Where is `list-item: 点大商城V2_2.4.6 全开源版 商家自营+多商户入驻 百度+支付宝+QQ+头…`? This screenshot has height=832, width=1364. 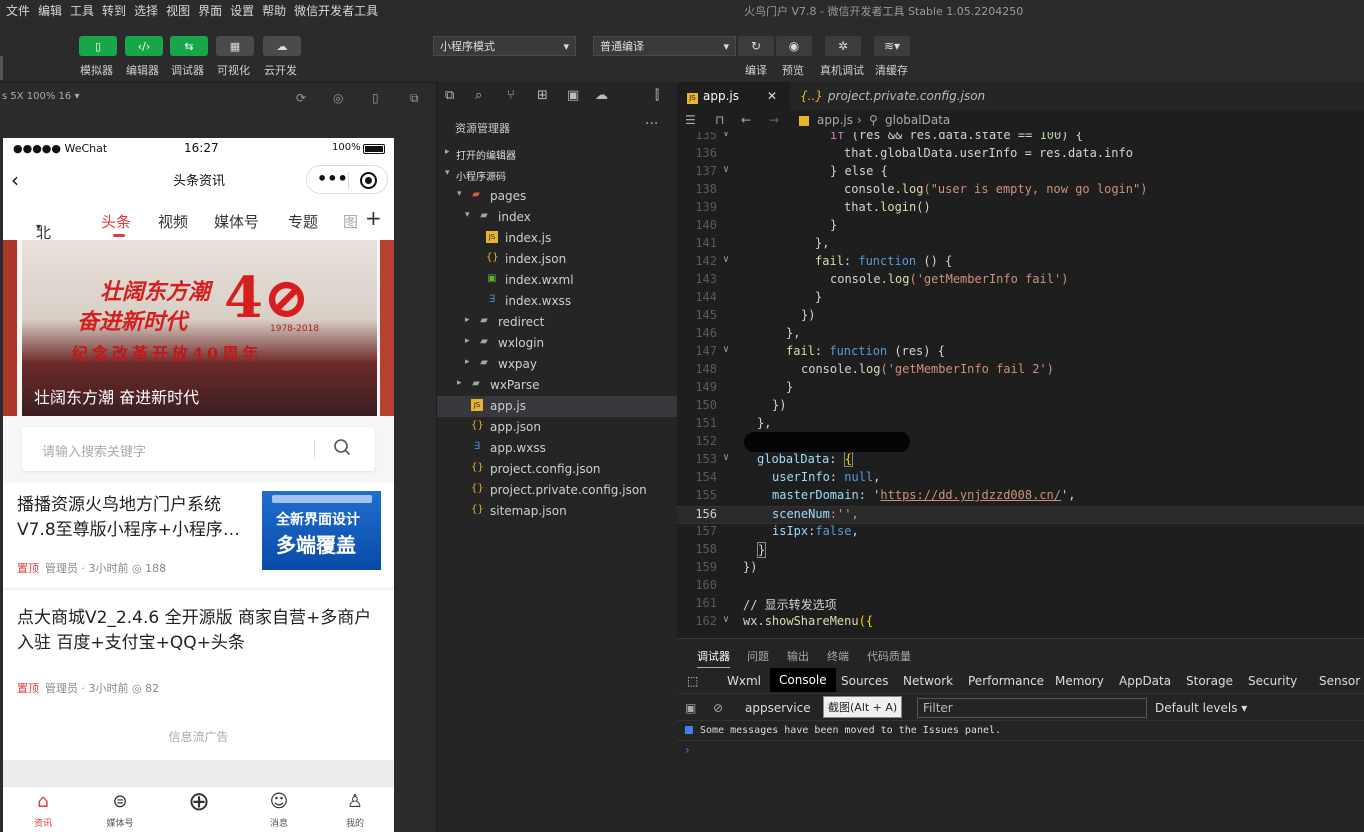 list-item: 点大商城V2_2.4.6 全开源版 商家自营+多商户入驻 百度+支付宝+QQ+头… is located at coordinates (198, 649).